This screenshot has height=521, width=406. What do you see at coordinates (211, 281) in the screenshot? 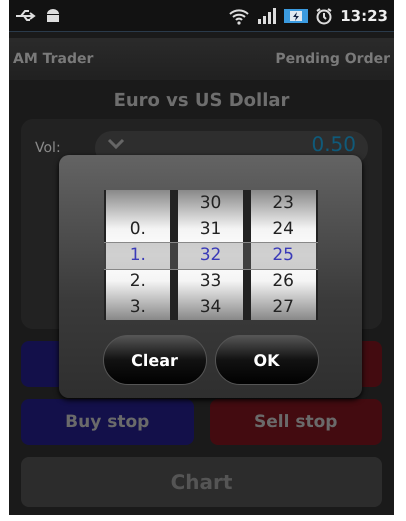
I see `picker-value: 33` at bounding box center [211, 281].